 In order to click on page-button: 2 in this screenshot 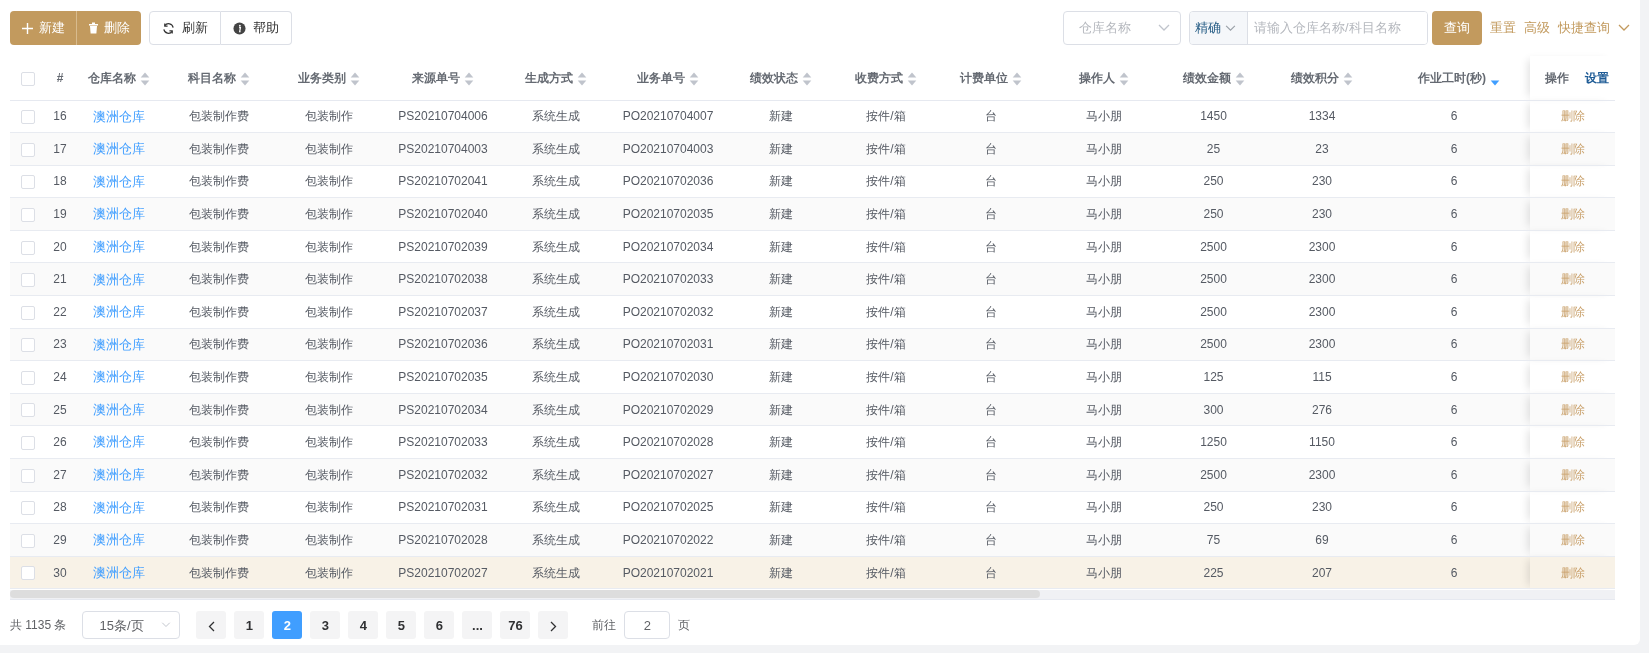, I will do `click(287, 625)`.